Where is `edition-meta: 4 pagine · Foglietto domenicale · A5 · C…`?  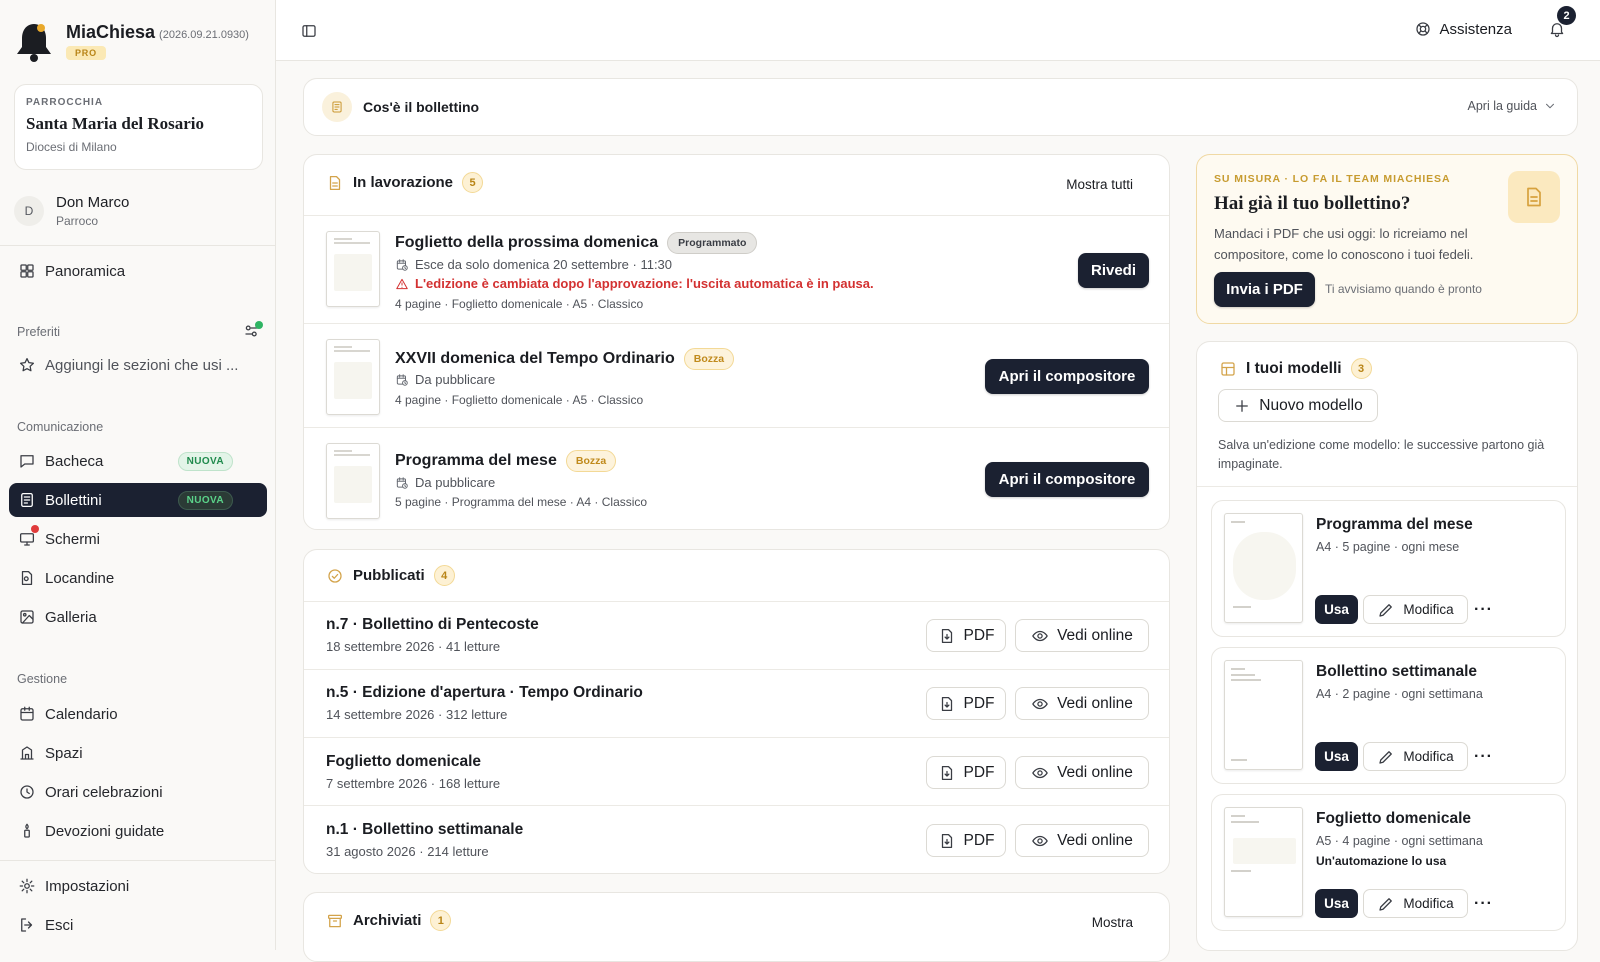 edition-meta: 4 pagine · Foglietto domenicale · A5 · C… is located at coordinates (519, 400).